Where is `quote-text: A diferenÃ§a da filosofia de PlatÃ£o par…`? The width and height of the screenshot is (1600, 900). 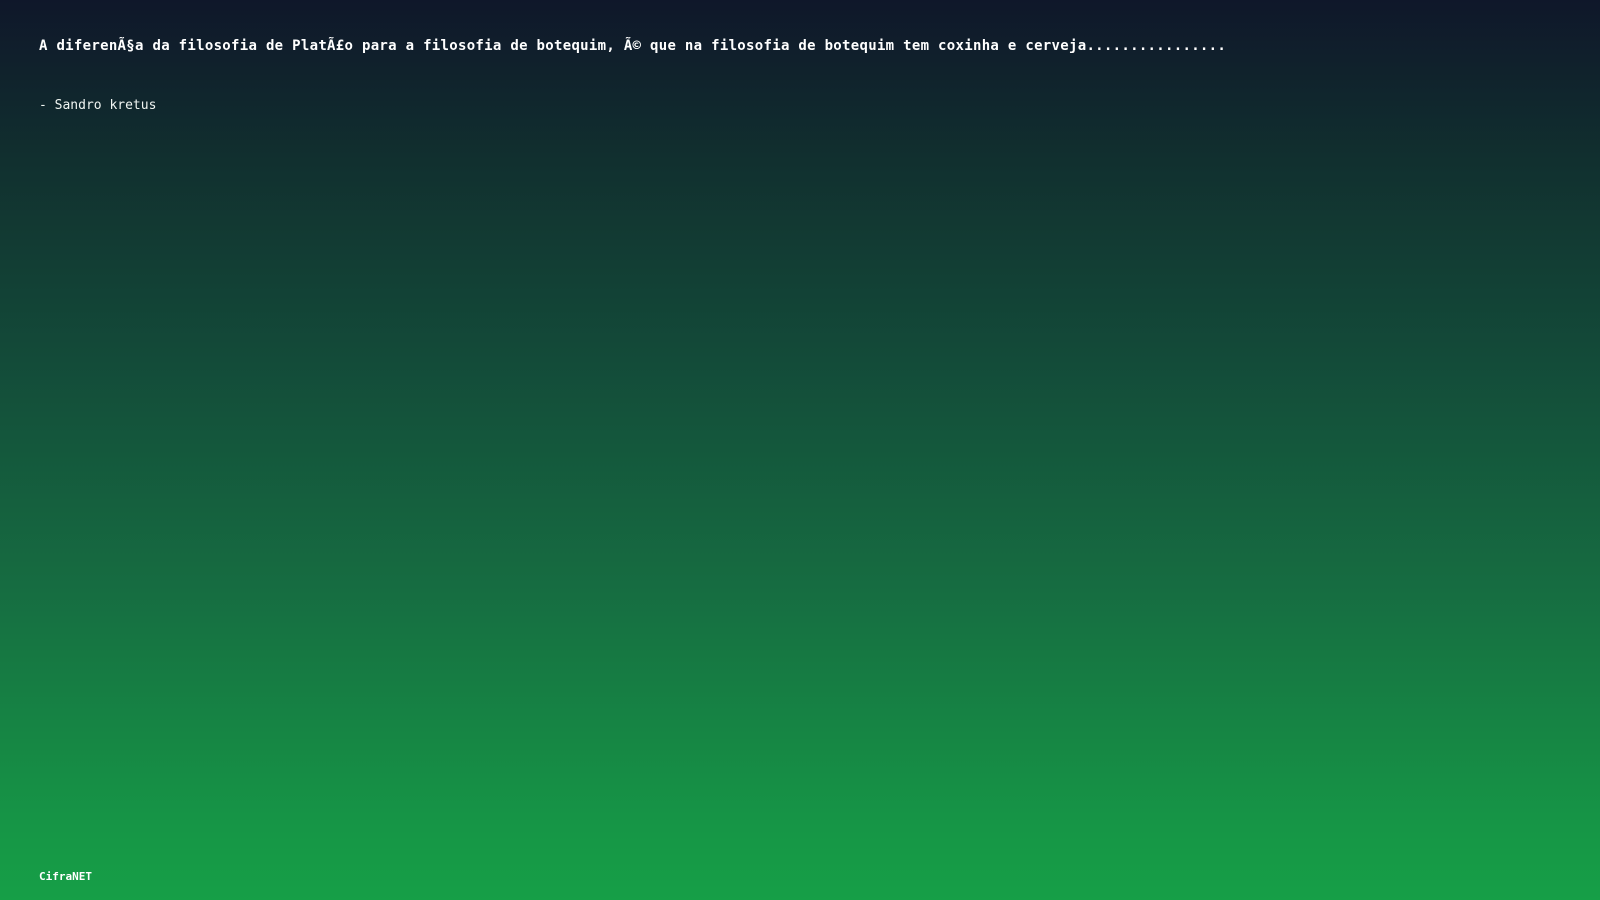
quote-text: A diferenÃ§a da filosofia de PlatÃ£o par… is located at coordinates (633, 46).